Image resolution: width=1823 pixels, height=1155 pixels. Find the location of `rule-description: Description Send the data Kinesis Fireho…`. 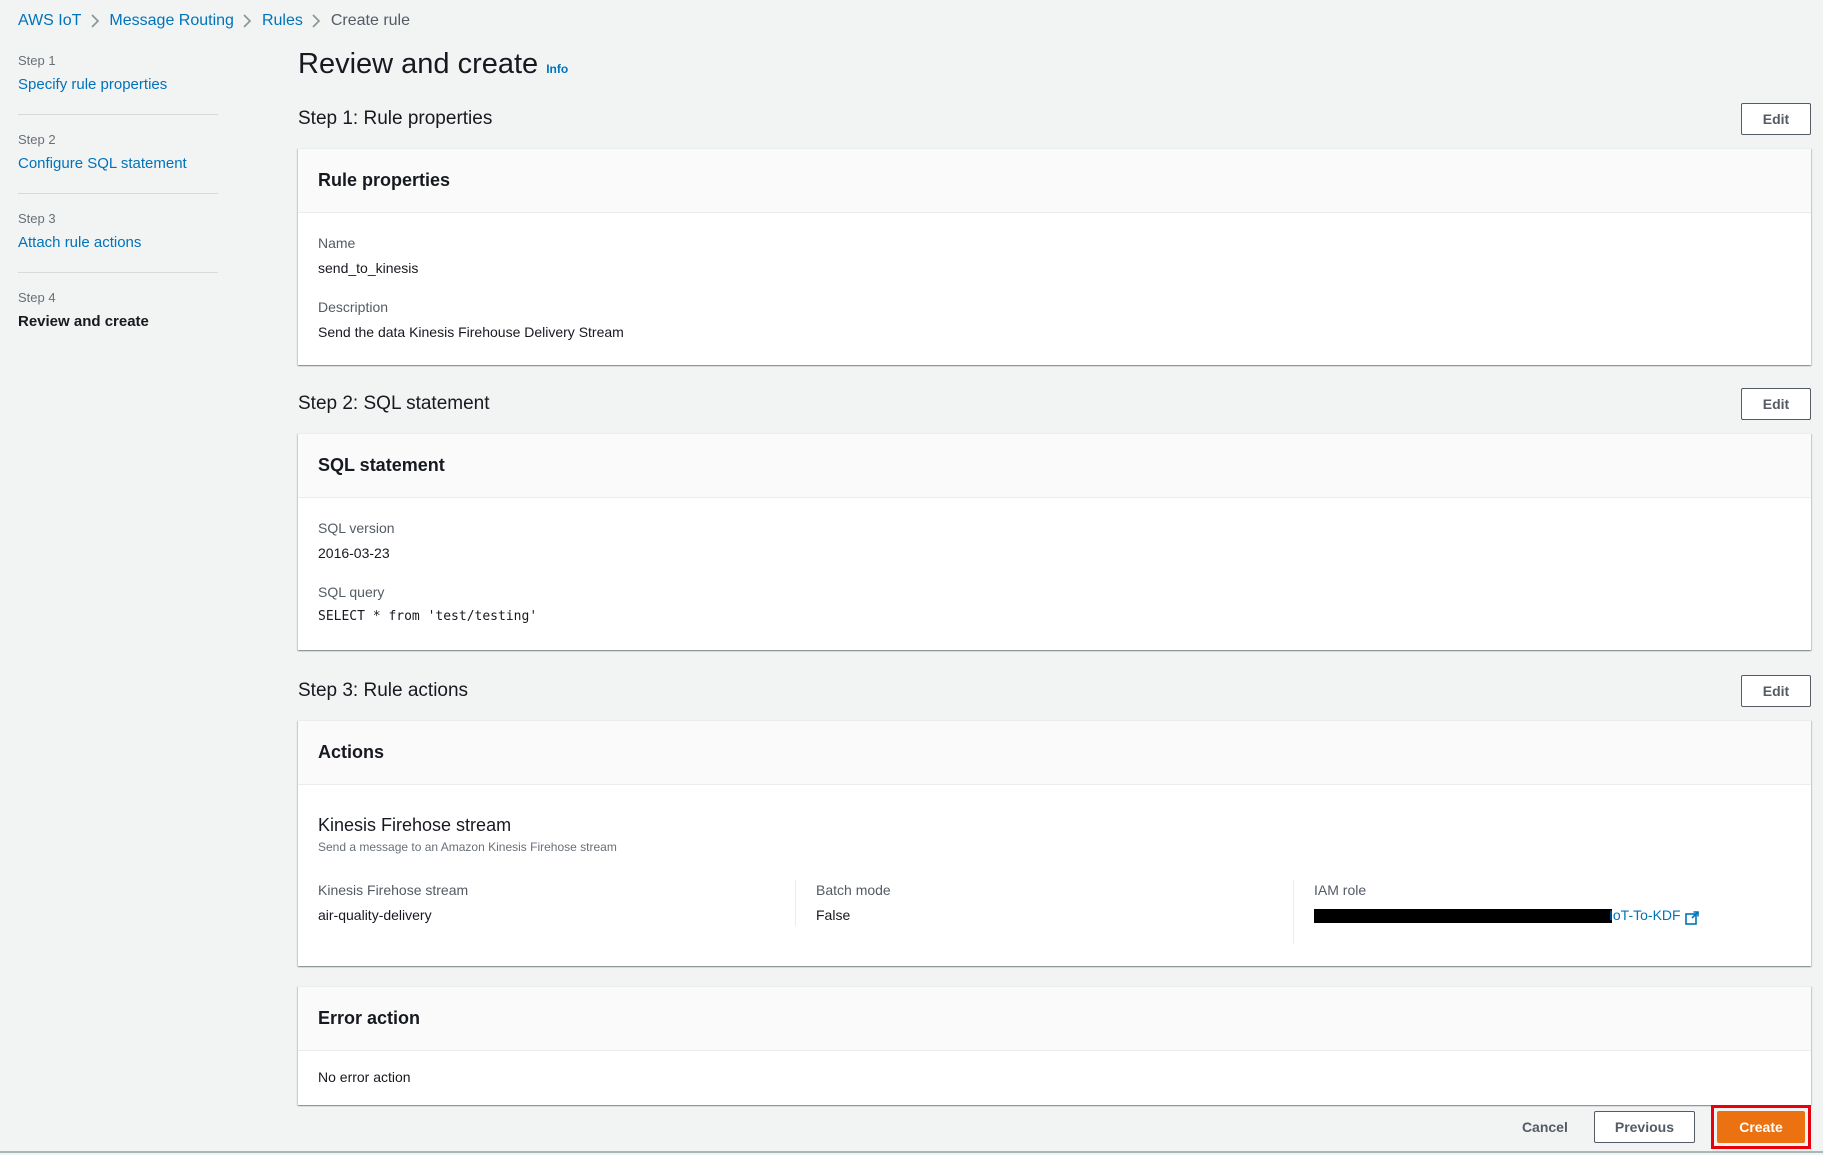

rule-description: Description Send the data Kinesis Fireho… is located at coordinates (1054, 320).